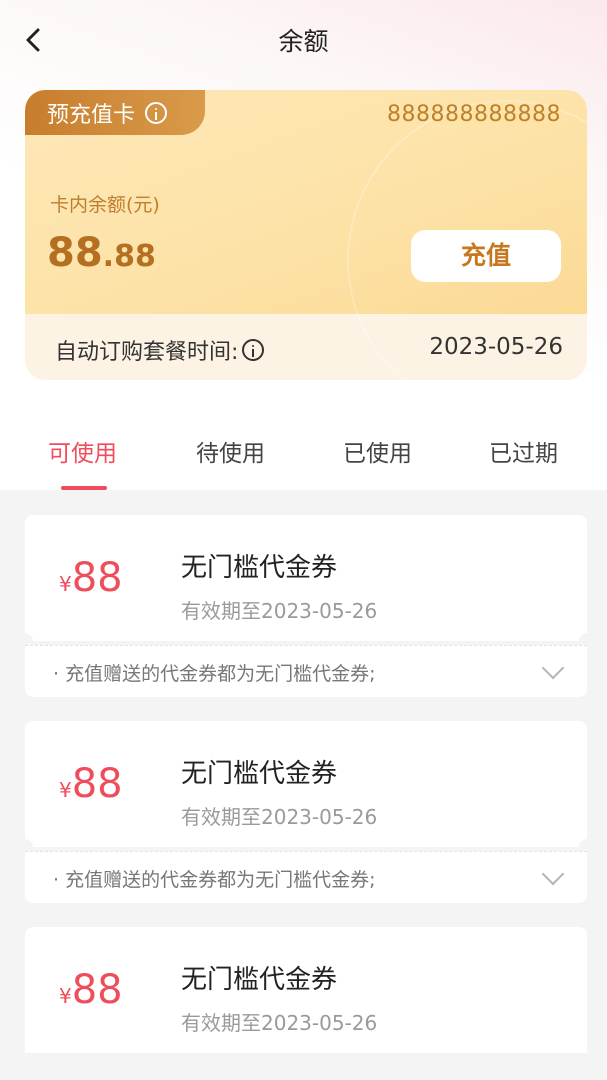  I want to click on balance-integer: 88, so click(75, 253).